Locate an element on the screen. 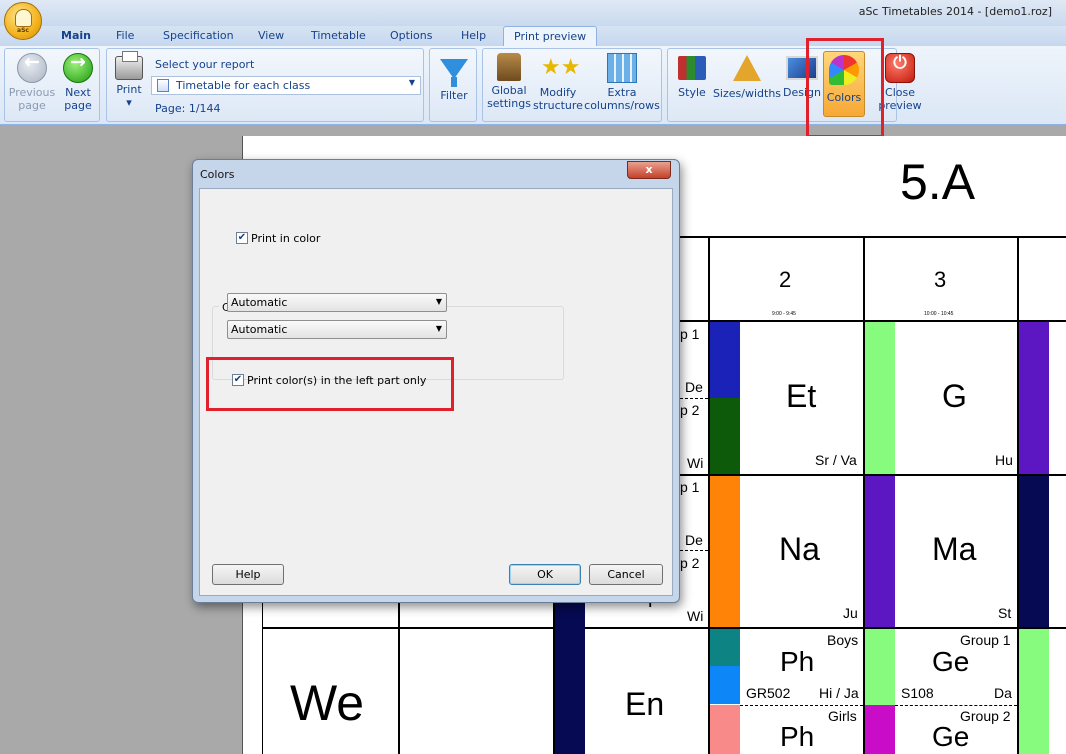 The height and width of the screenshot is (754, 1066). color-combo-1: Automatic ▼ is located at coordinates (337, 302).